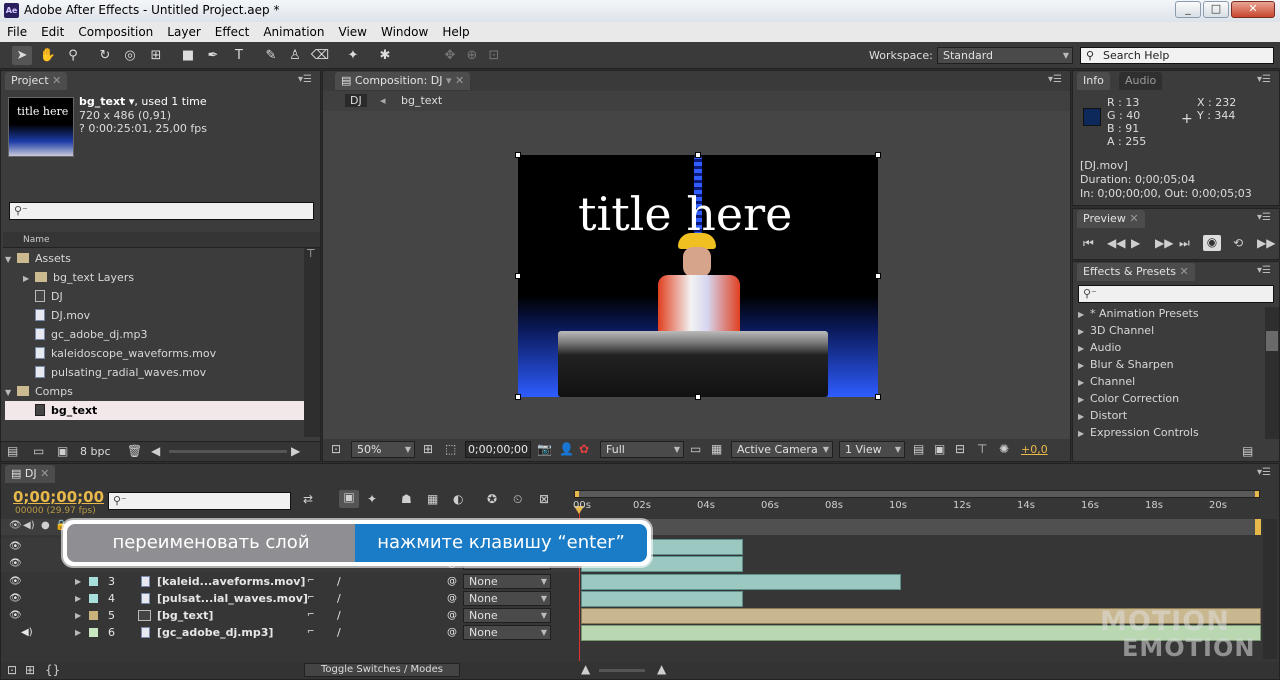 The width and height of the screenshot is (1280, 680). Describe the element at coordinates (1188, 9) in the screenshot. I see `minimize-button: _` at that location.